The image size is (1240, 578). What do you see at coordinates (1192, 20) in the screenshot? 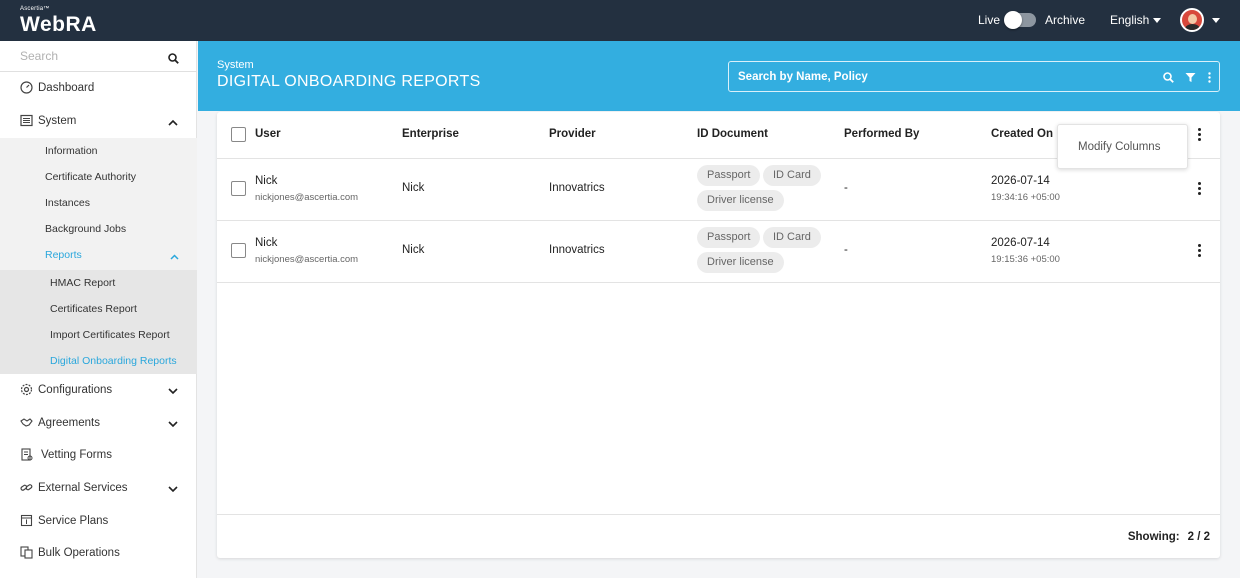
I see `avatar` at bounding box center [1192, 20].